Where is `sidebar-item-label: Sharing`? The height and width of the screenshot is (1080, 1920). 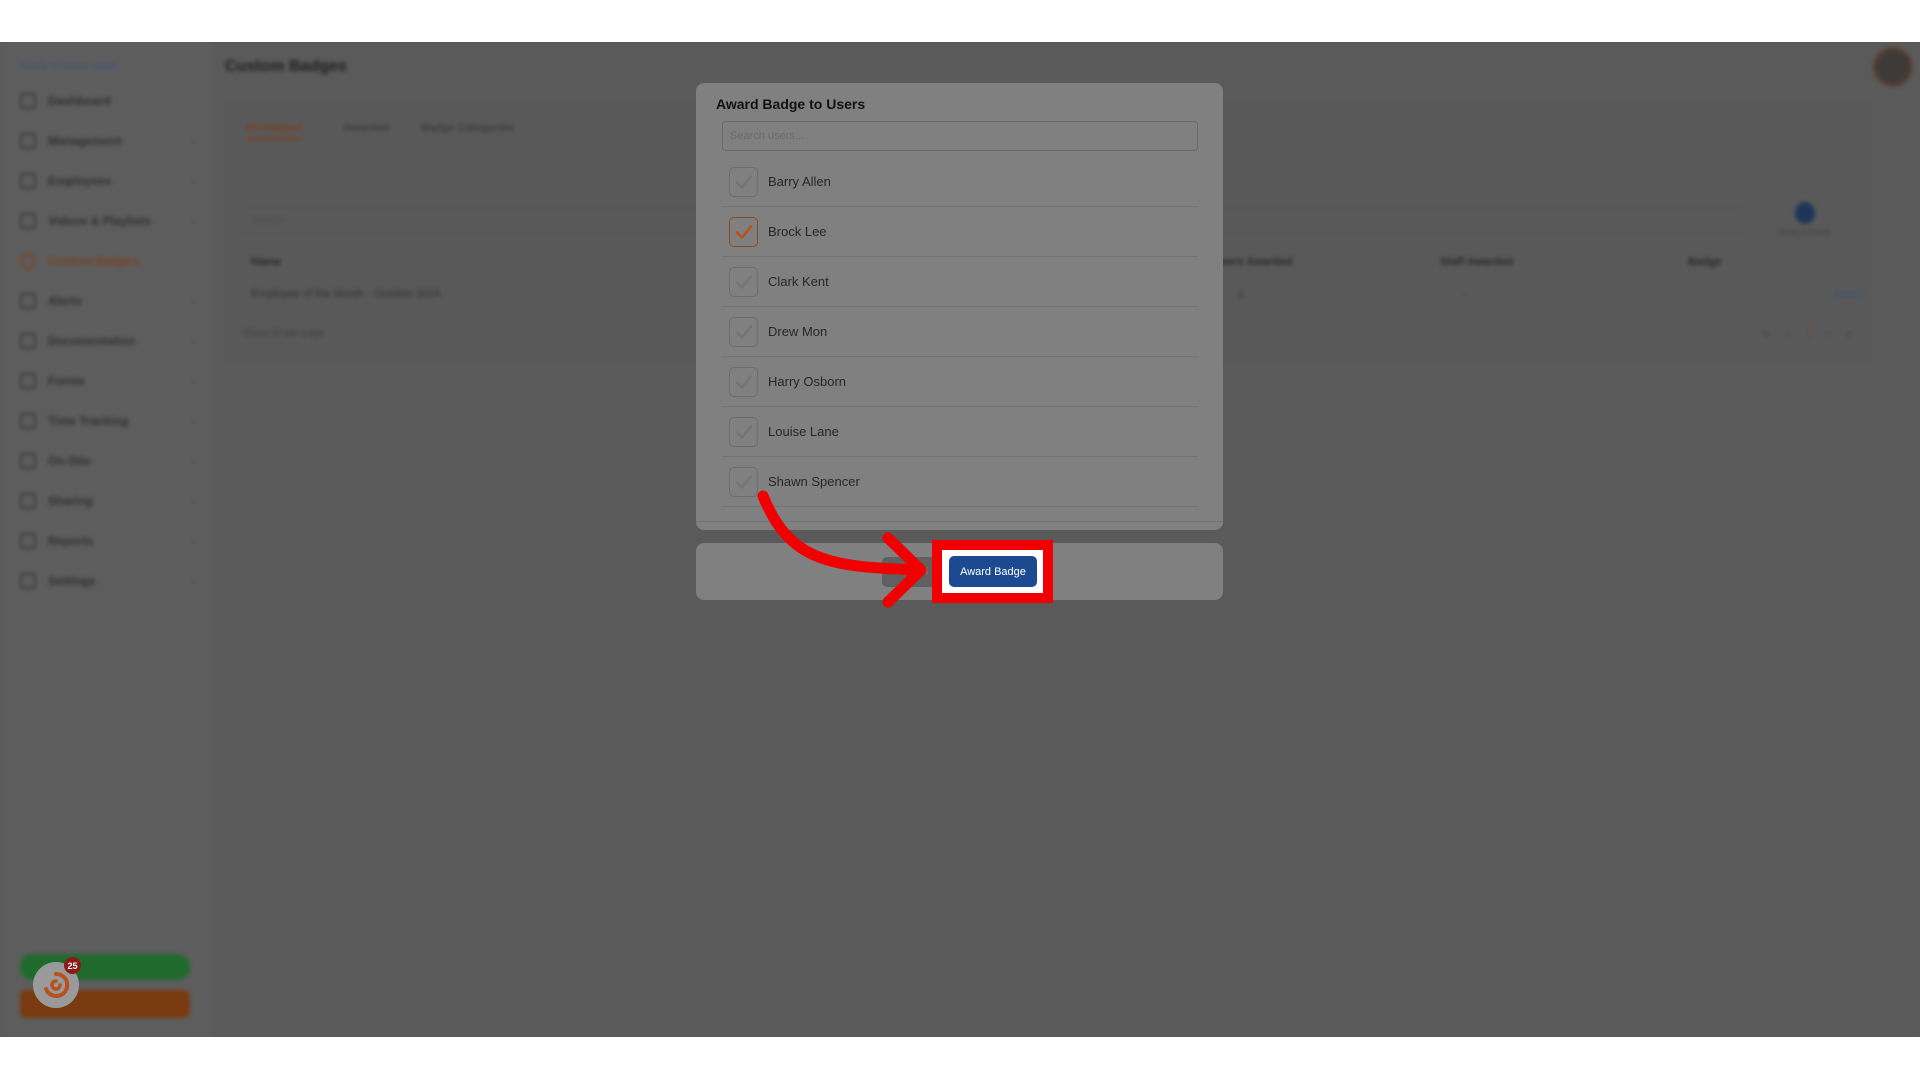 sidebar-item-label: Sharing is located at coordinates (70, 501).